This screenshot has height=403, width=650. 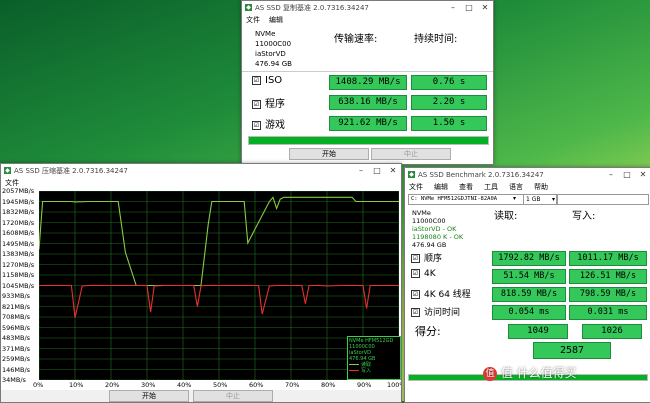 I want to click on x-tick-label: 70%, so click(x=292, y=385).